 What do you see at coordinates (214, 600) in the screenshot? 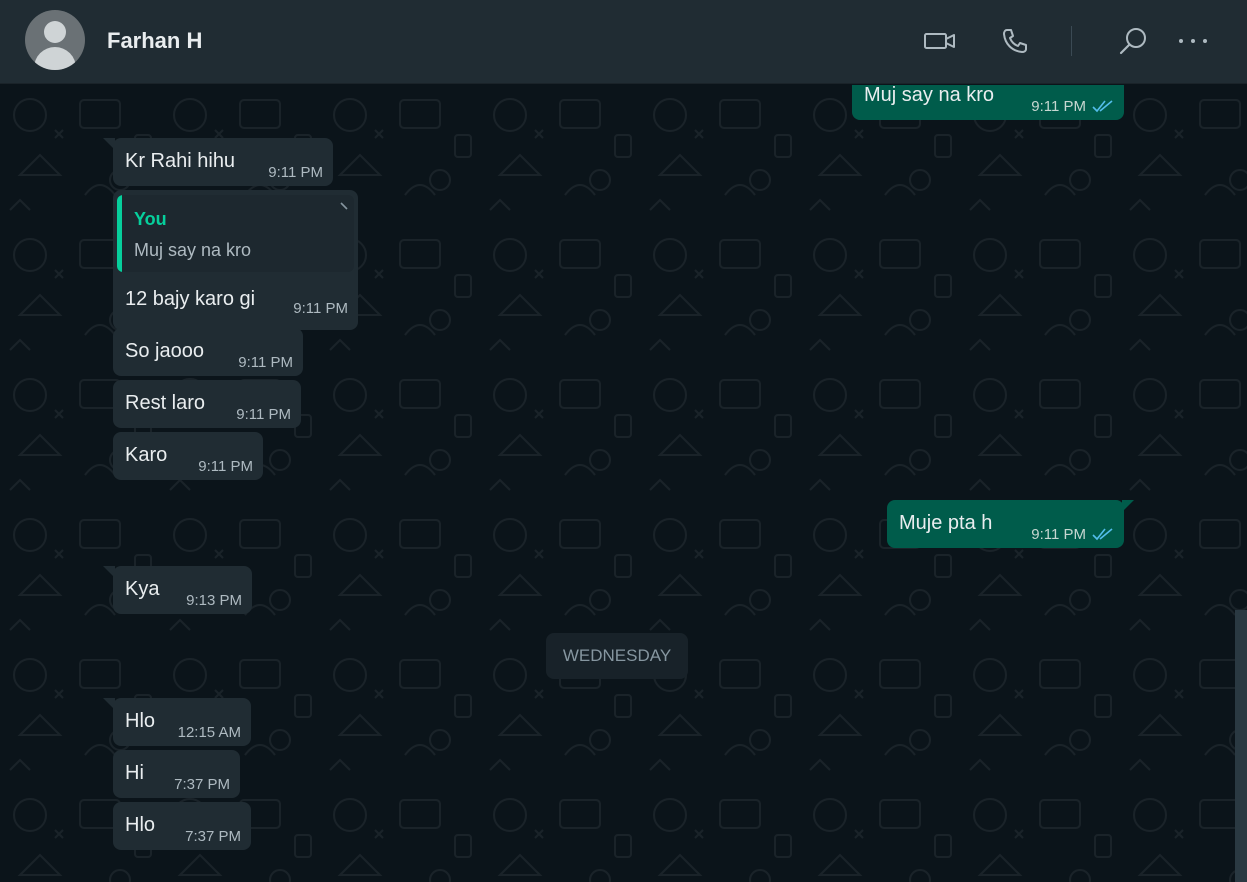
I see `message-time: 9:13 PM` at bounding box center [214, 600].